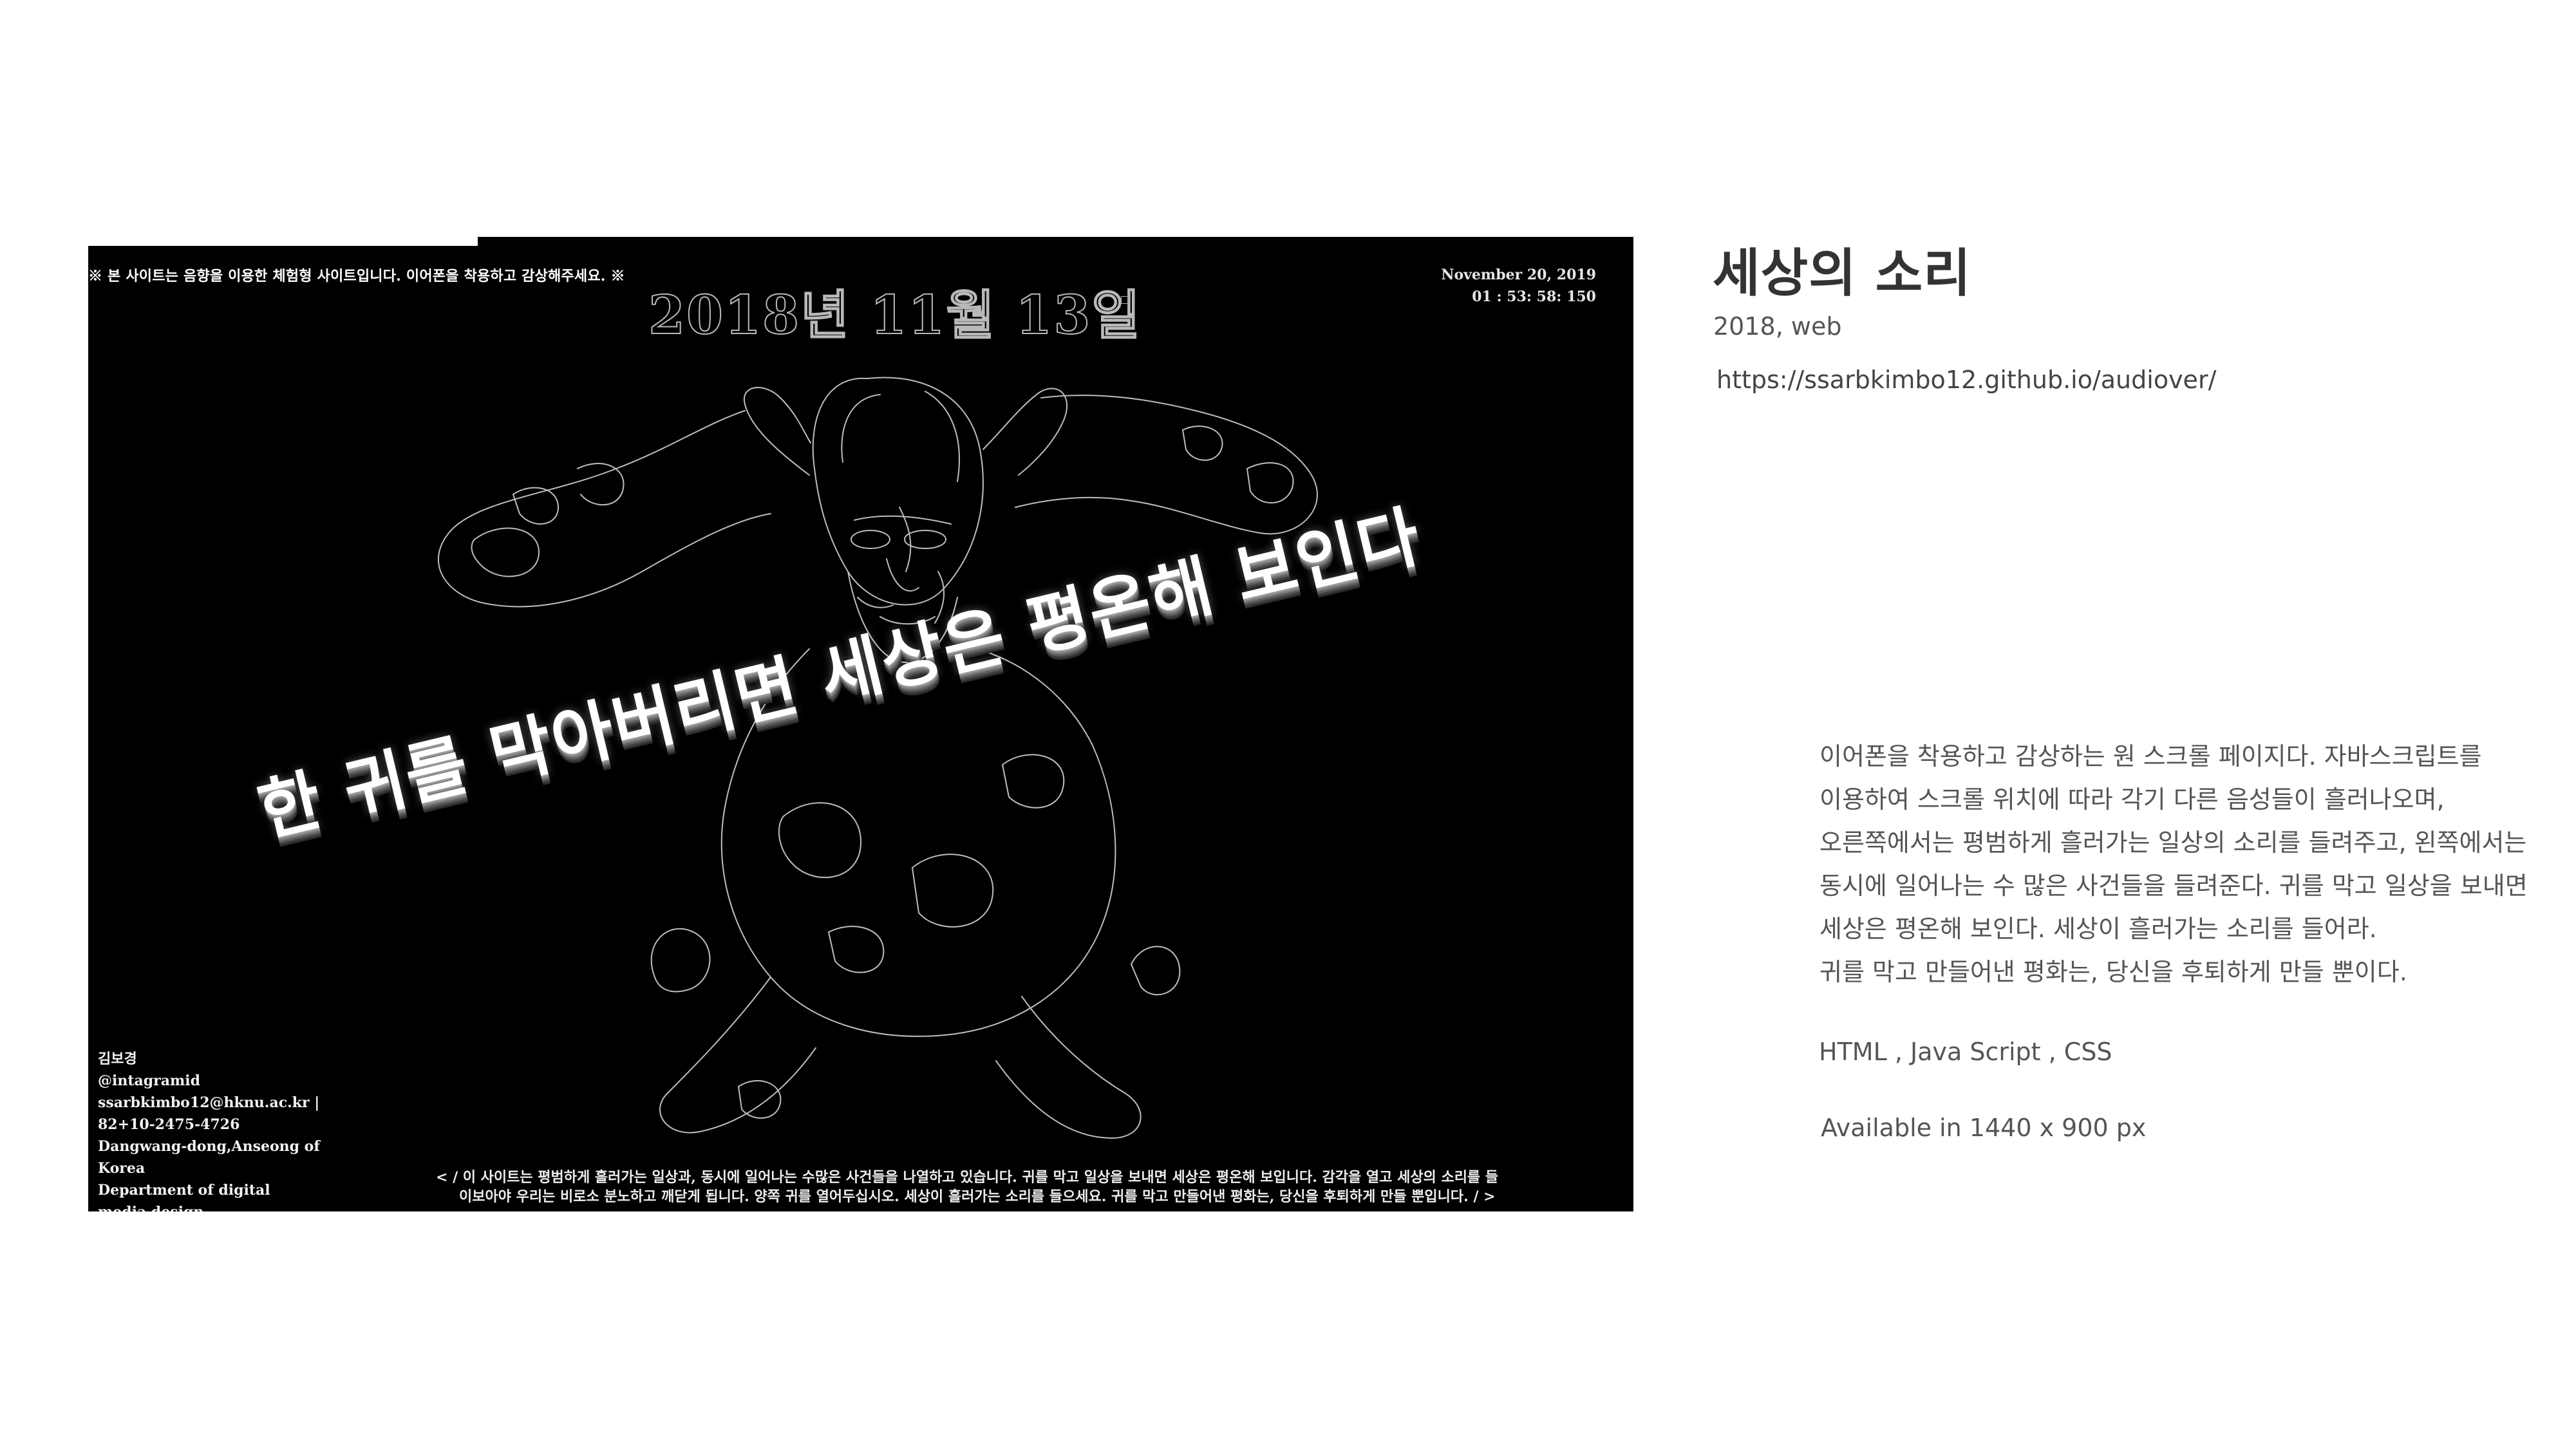 The image size is (2576, 1449). Describe the element at coordinates (209, 1102) in the screenshot. I see `contact-email: ssarbkimbo12@hknu.ac.kr |` at that location.